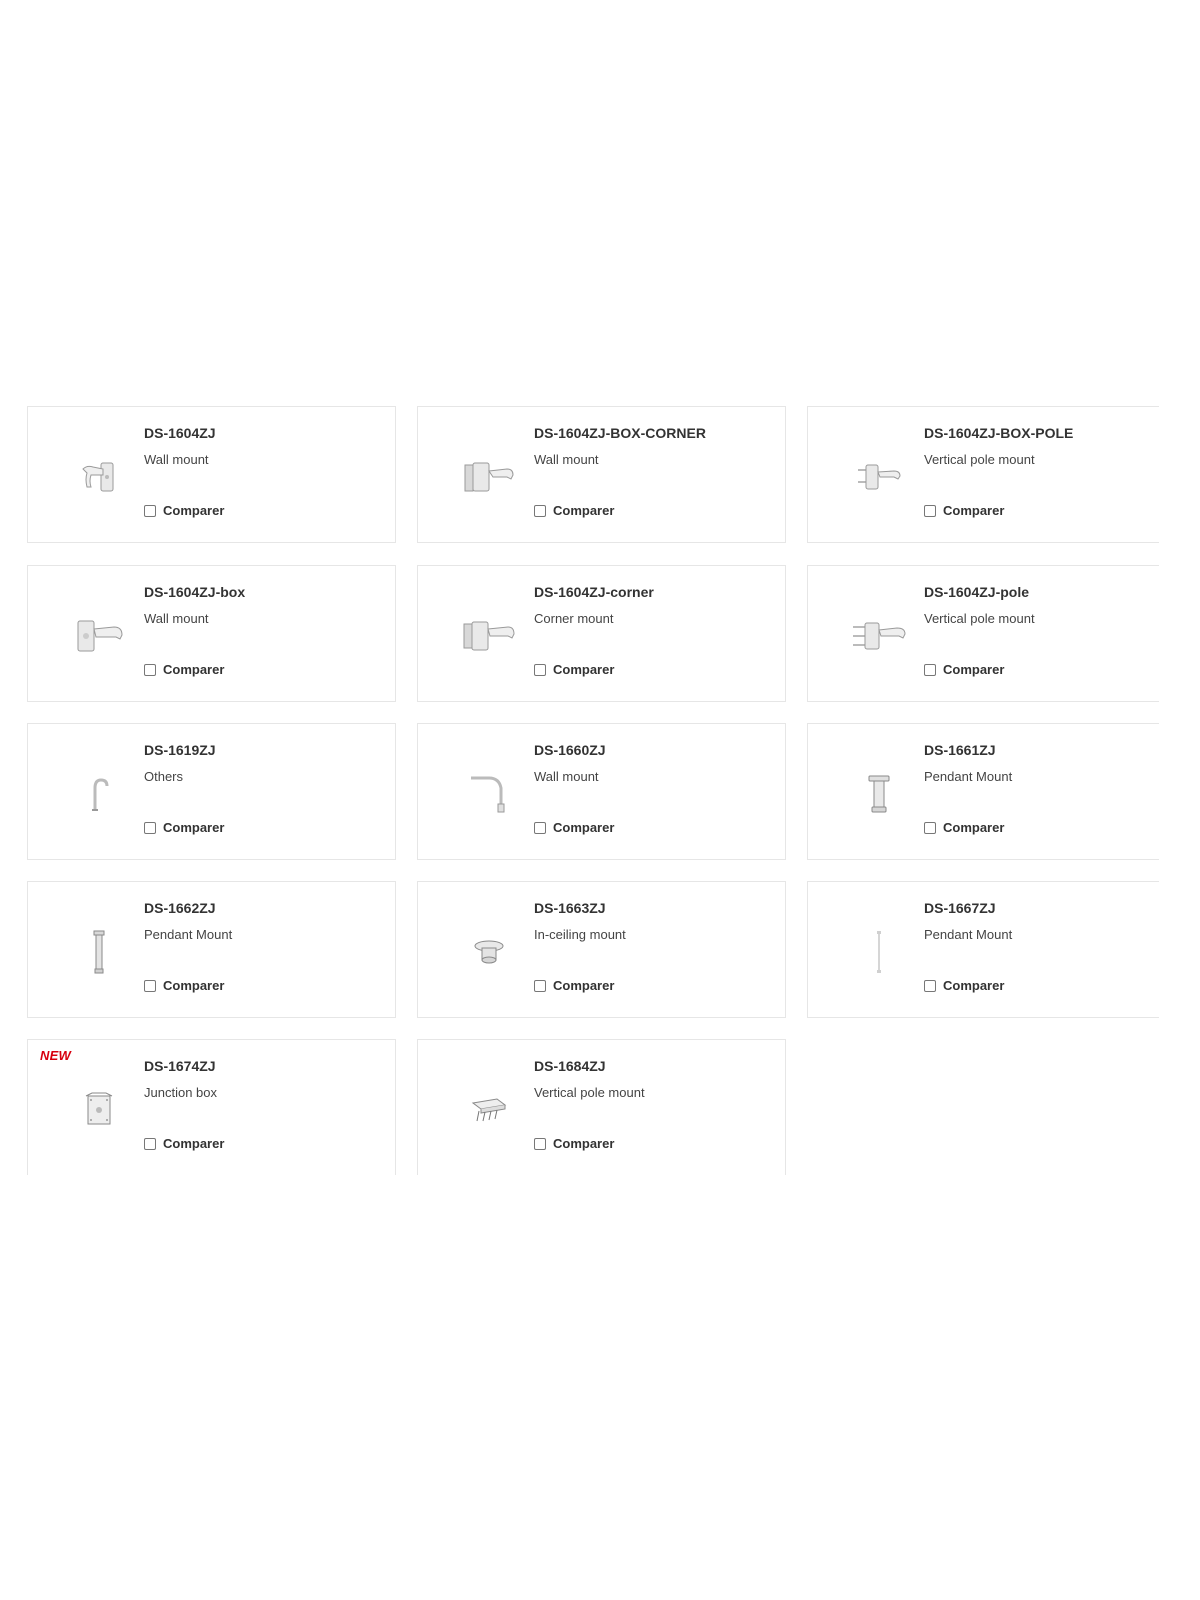 This screenshot has width=1200, height=1600. I want to click on product-card: NEW DS-1674ZJ Junction box Comparer, so click(211, 1107).